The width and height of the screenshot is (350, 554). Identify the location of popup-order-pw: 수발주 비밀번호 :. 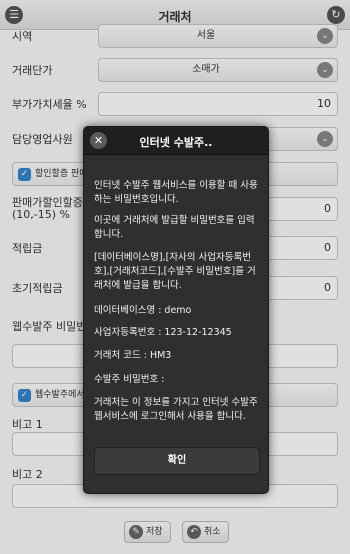
(129, 379).